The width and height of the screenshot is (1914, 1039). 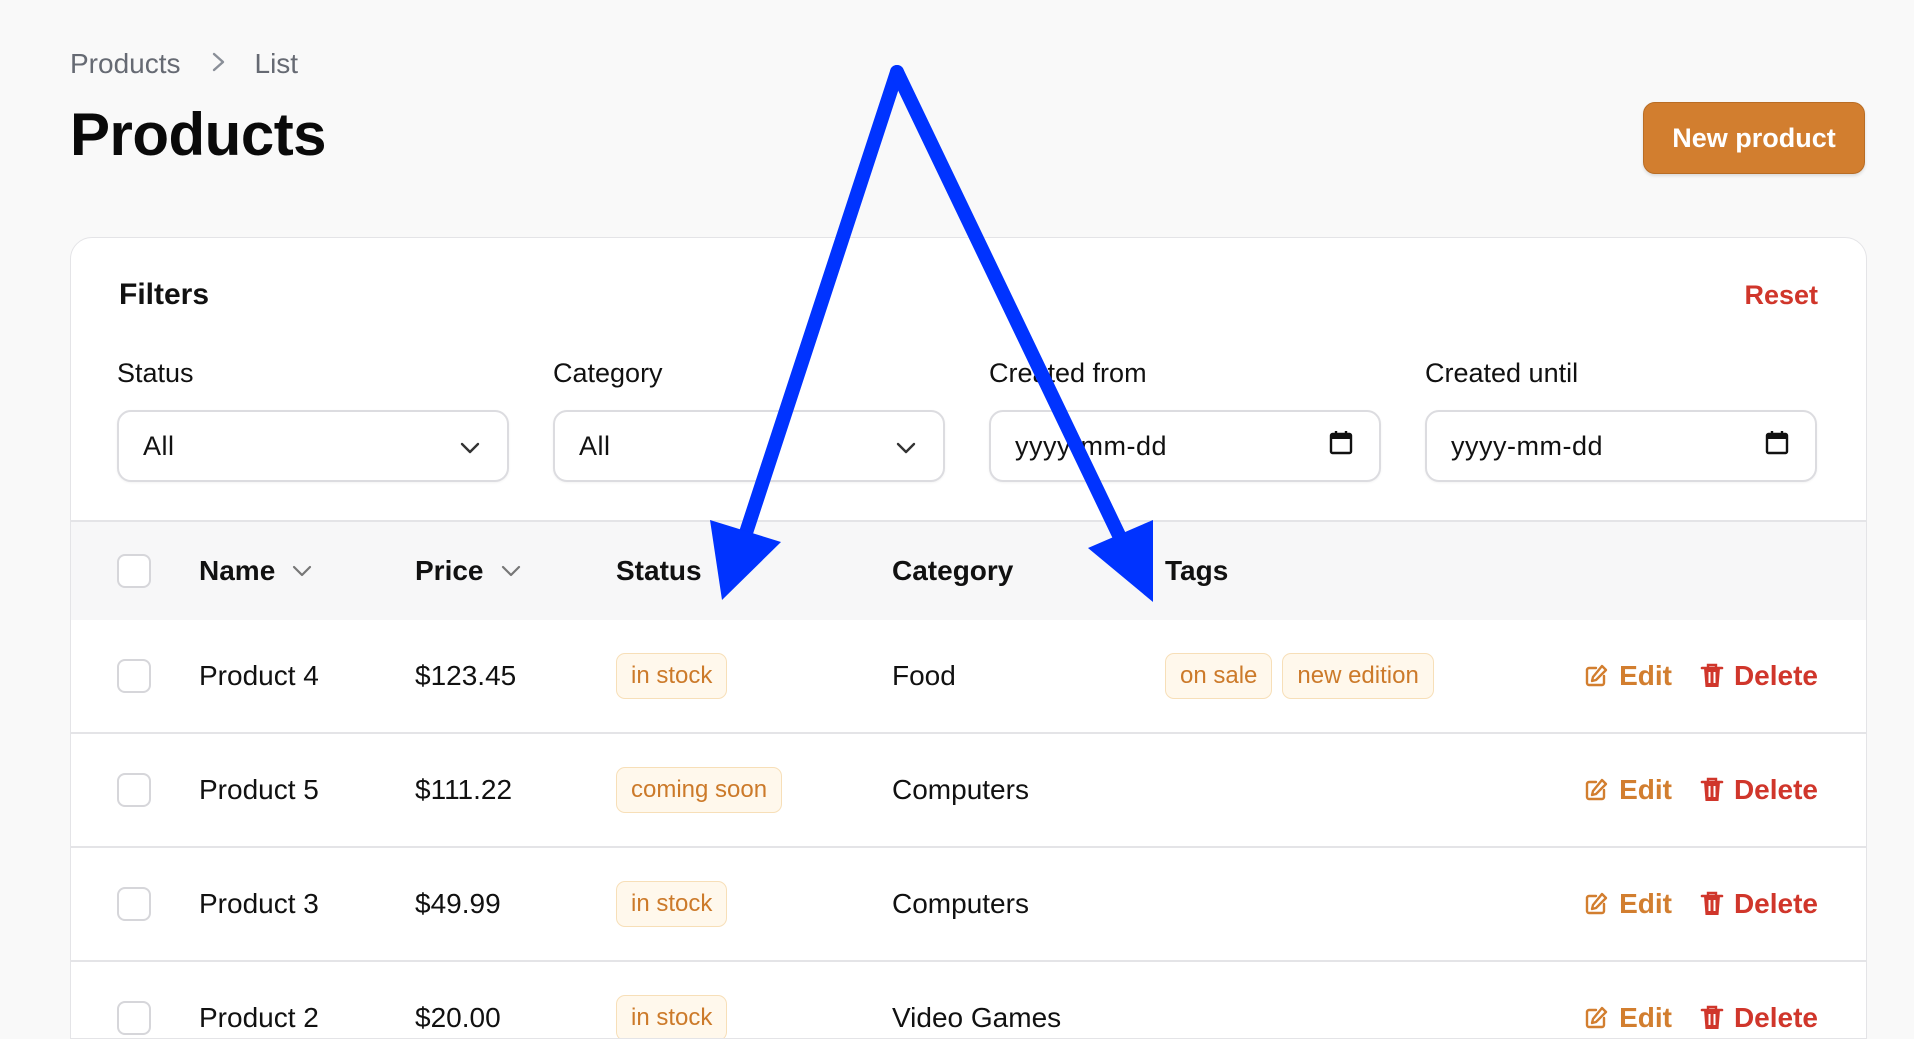 What do you see at coordinates (1527, 445) in the screenshot?
I see `created-until-value: yyyy-mm-dd` at bounding box center [1527, 445].